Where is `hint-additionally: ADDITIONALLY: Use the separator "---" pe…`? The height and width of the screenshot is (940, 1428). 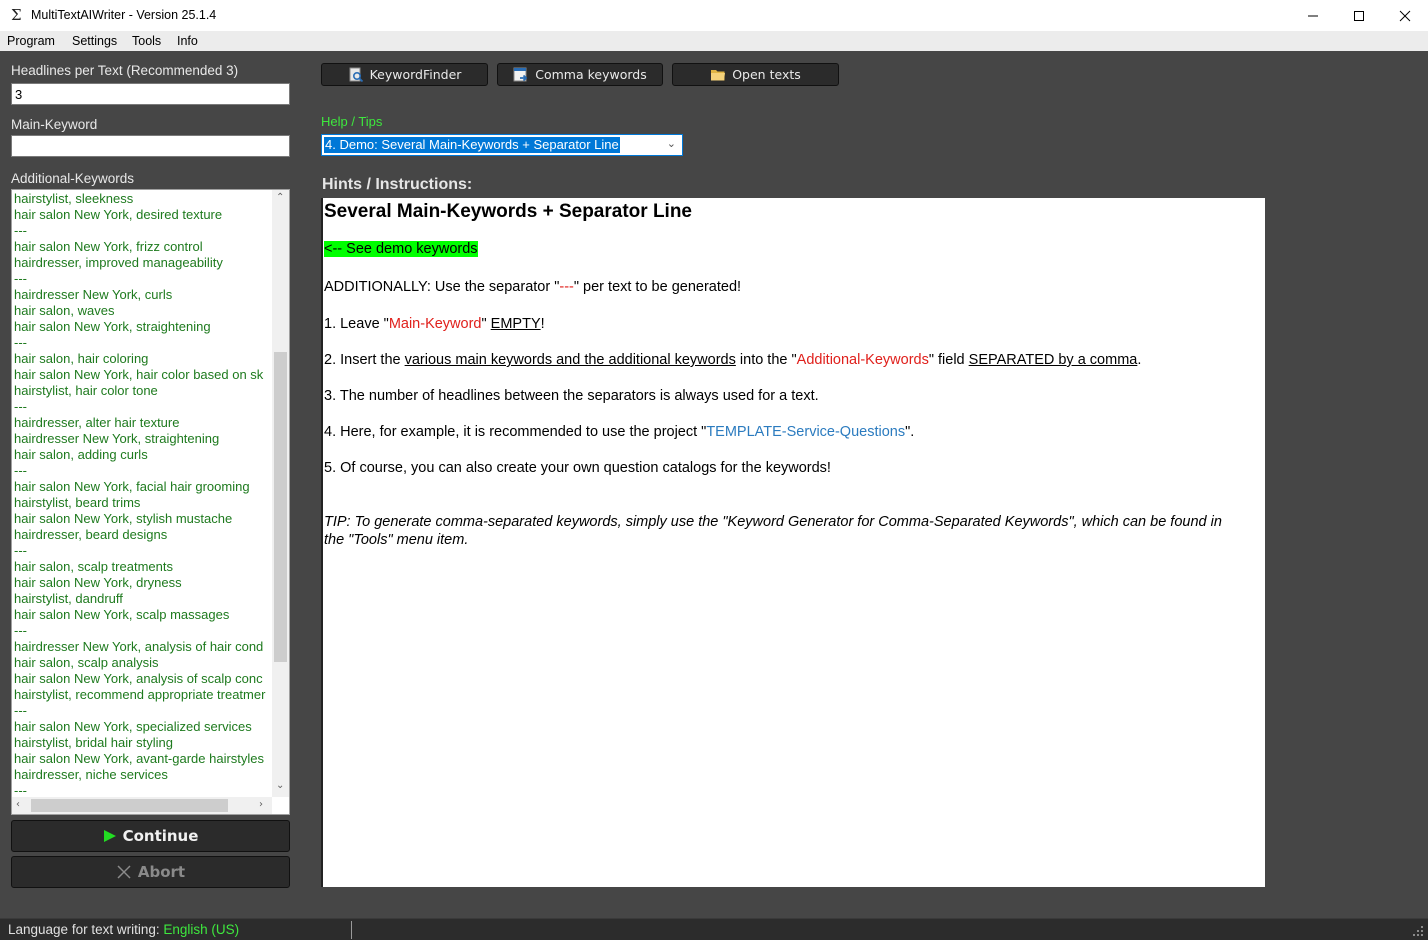 hint-additionally: ADDITIONALLY: Use the separator "---" pe… is located at coordinates (533, 287).